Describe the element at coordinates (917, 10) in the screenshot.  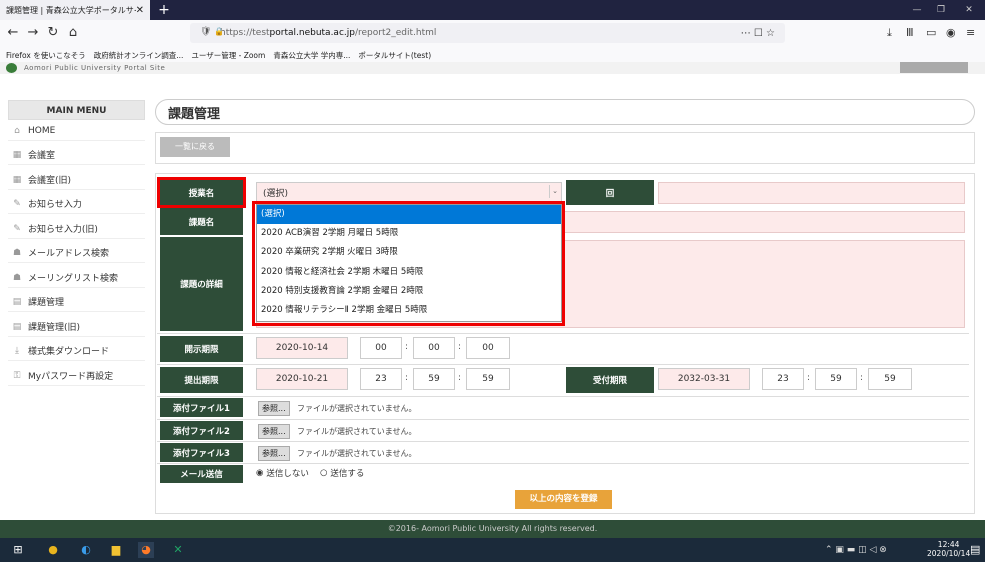
I see `minimize-icon: —` at that location.